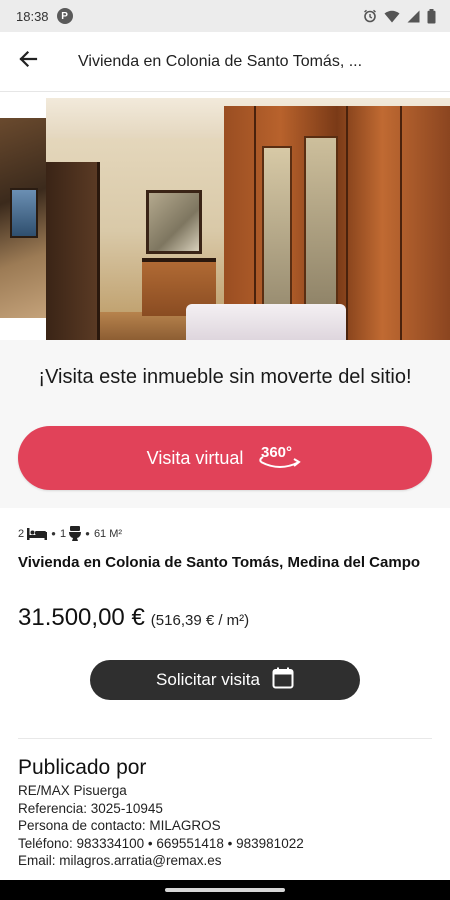  What do you see at coordinates (225, 738) in the screenshot?
I see `section-divider` at bounding box center [225, 738].